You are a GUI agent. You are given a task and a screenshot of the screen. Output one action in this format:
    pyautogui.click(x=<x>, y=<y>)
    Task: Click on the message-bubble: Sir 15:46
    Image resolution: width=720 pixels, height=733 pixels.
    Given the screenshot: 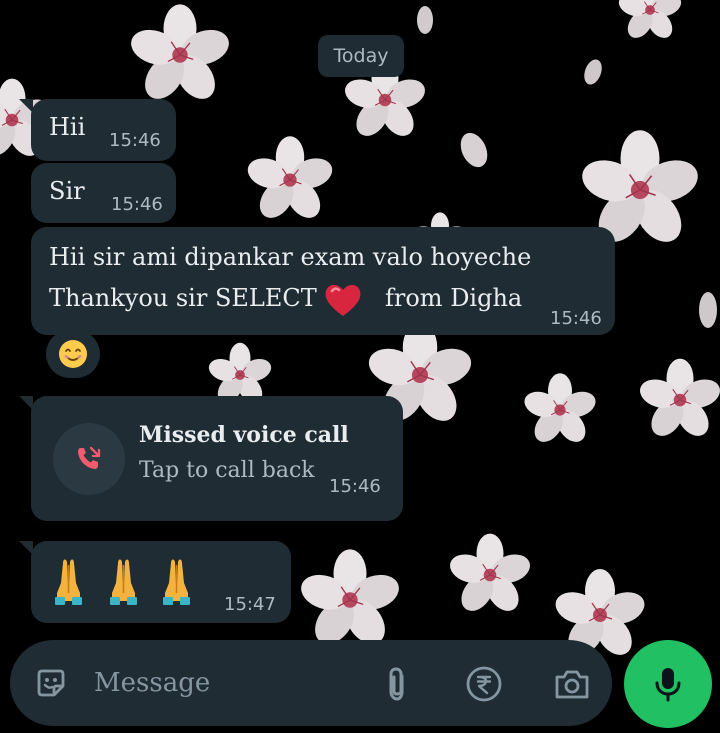 What is the action you would take?
    pyautogui.click(x=103, y=193)
    